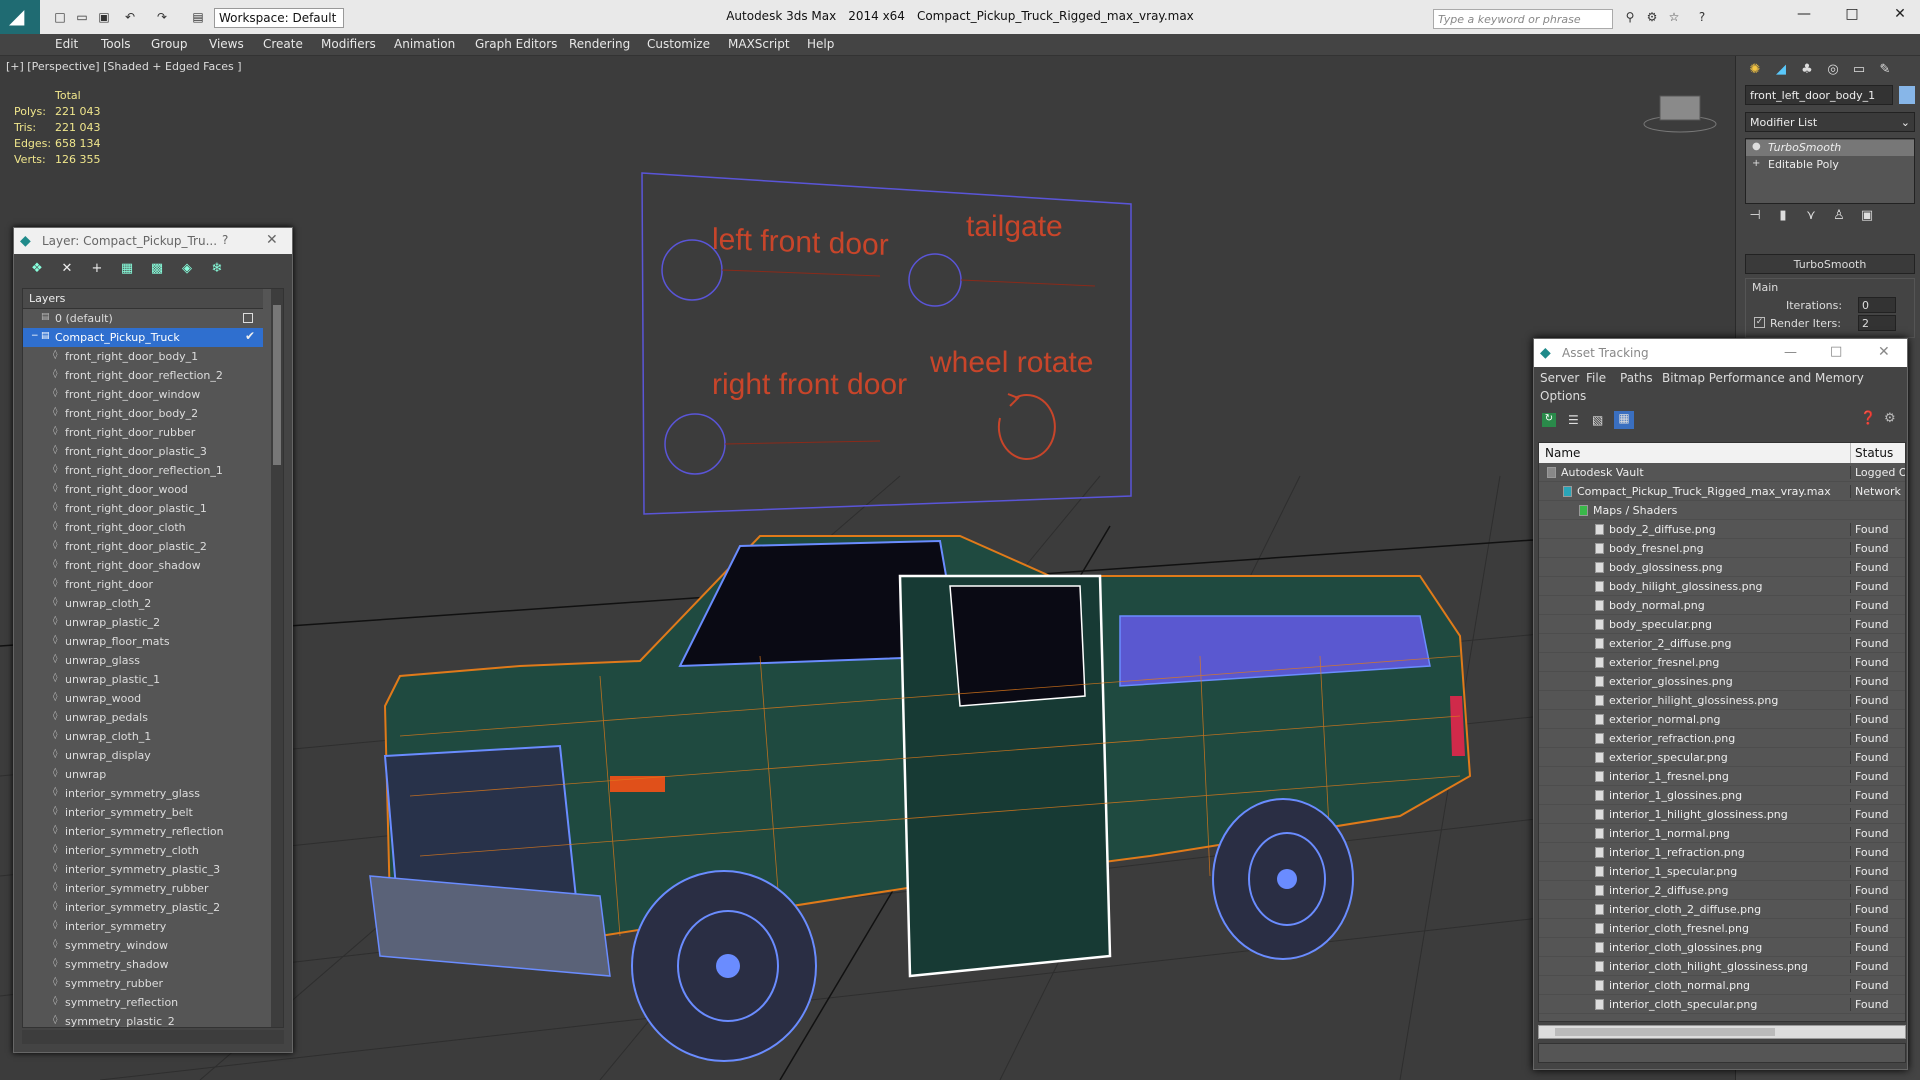  Describe the element at coordinates (1680, 114) in the screenshot. I see `viewcube` at that location.